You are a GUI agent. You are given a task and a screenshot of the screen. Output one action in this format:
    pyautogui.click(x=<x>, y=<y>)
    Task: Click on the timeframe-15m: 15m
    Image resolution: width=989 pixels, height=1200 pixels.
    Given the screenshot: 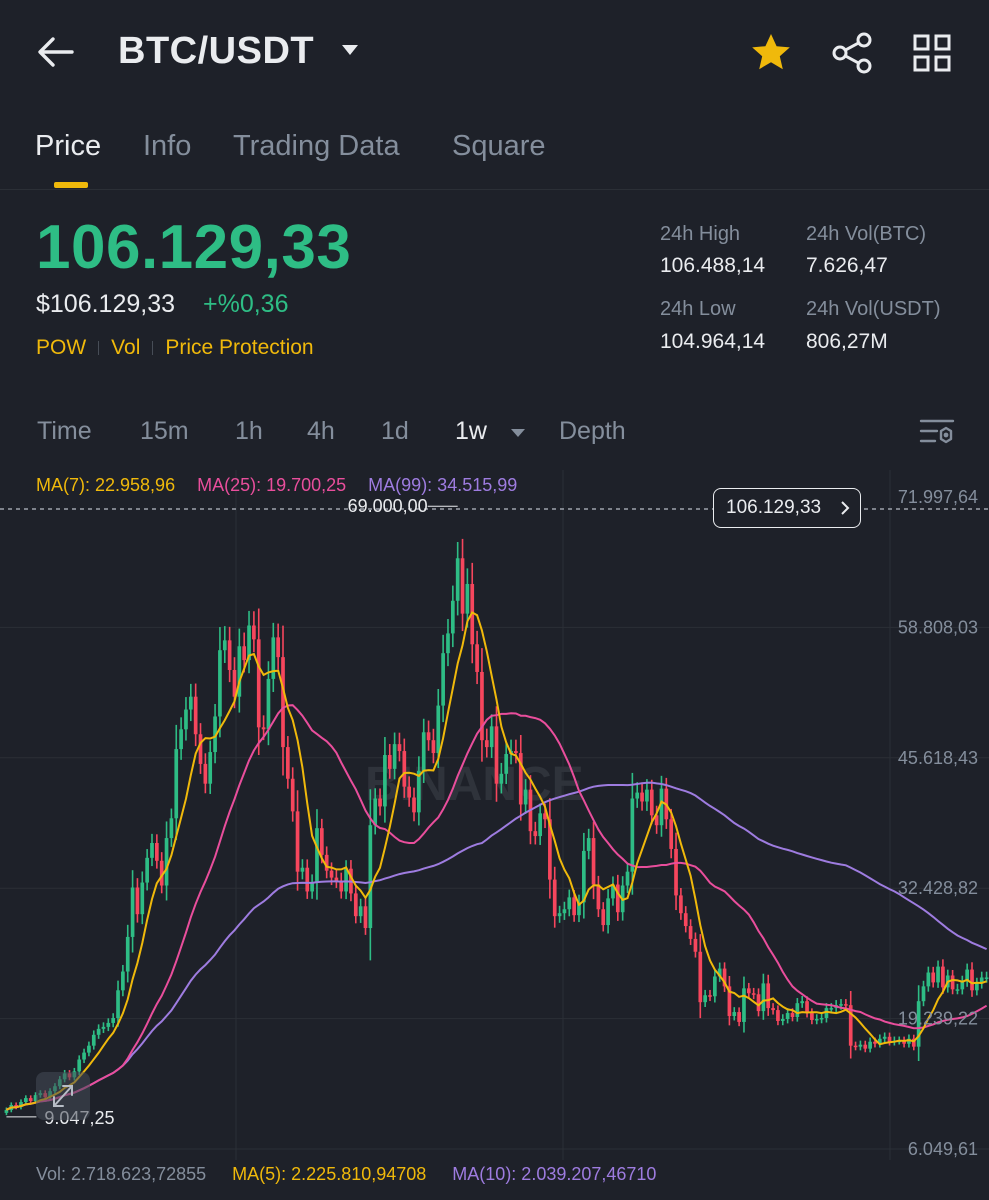 What is the action you would take?
    pyautogui.click(x=164, y=431)
    